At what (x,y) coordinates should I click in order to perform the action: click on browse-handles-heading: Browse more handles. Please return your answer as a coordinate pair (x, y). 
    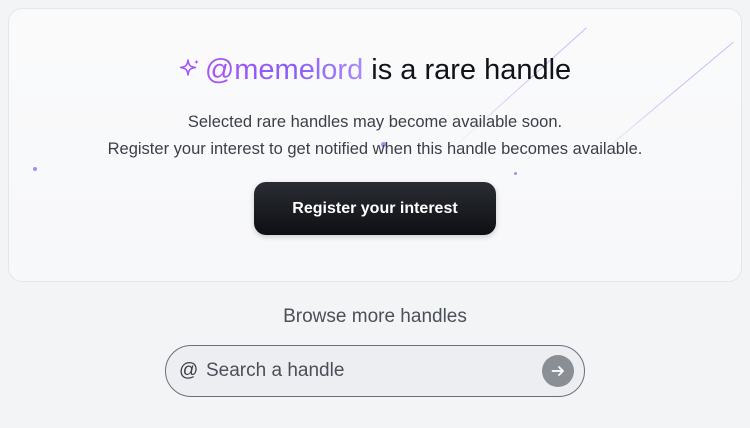
    Looking at the image, I should click on (375, 316).